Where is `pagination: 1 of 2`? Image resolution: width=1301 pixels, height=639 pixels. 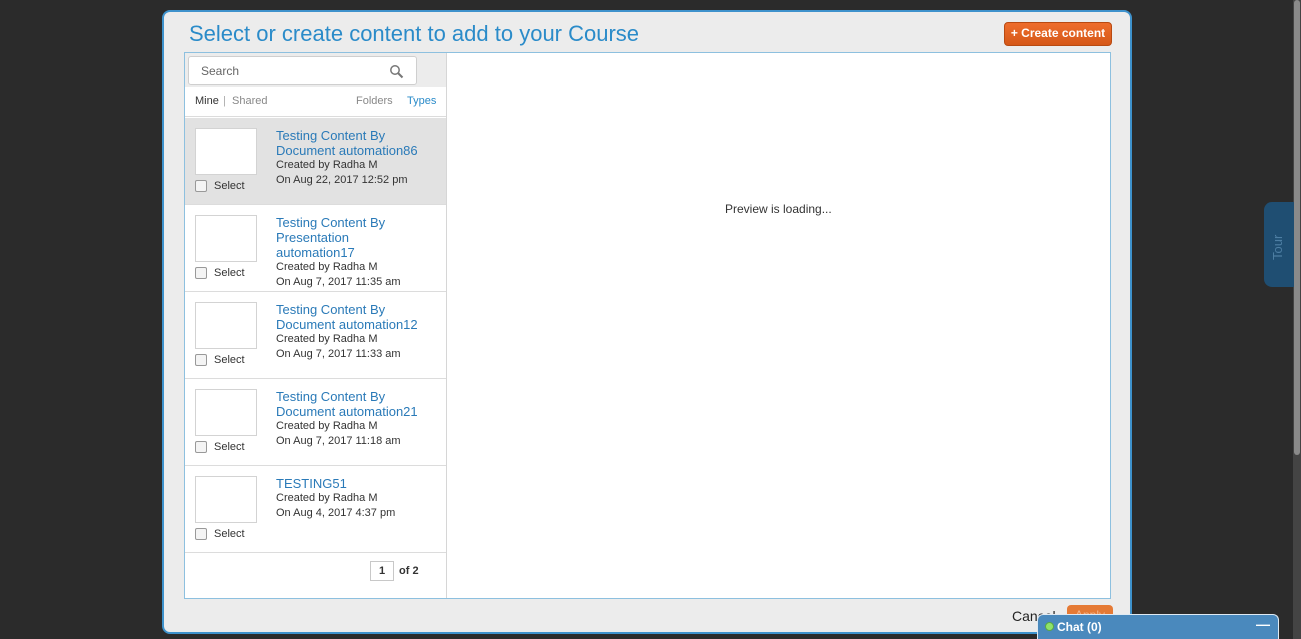
pagination: 1 of 2 is located at coordinates (315, 575).